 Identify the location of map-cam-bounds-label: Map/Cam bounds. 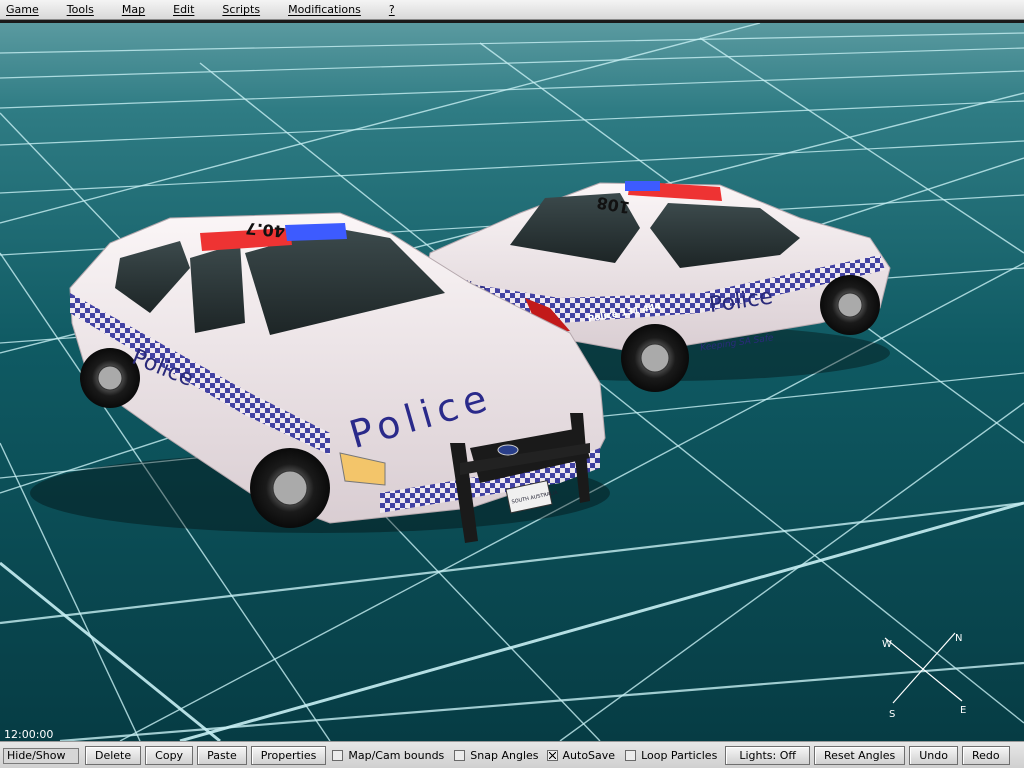
(396, 755).